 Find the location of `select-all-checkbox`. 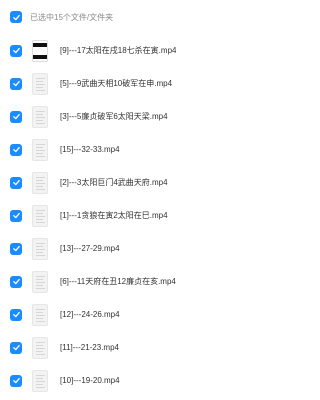

select-all-checkbox is located at coordinates (16, 17).